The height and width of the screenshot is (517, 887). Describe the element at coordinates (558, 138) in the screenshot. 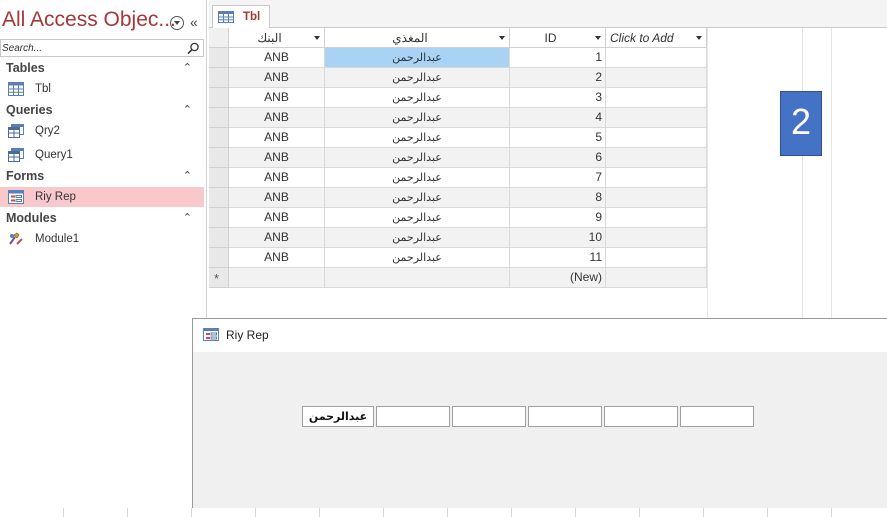

I see `cell-id: 5` at that location.